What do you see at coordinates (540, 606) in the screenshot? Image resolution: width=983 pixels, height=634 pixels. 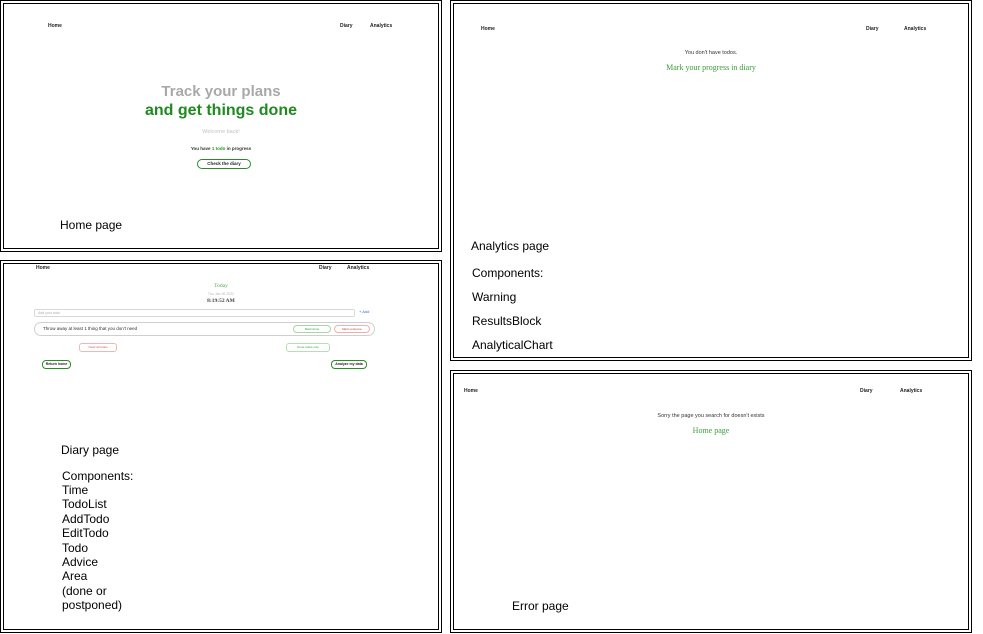 I see `error-caption: Error page` at bounding box center [540, 606].